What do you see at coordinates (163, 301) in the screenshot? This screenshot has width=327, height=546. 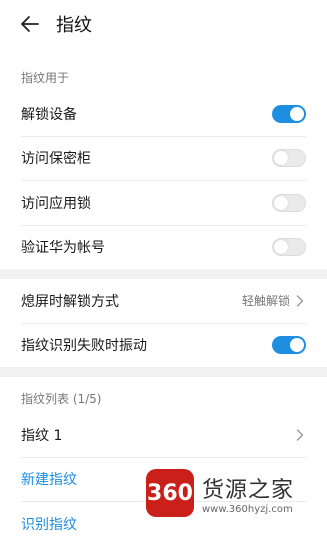 I see `row-screen-off-unlock: 熄屏时解锁方式 轻触解锁` at bounding box center [163, 301].